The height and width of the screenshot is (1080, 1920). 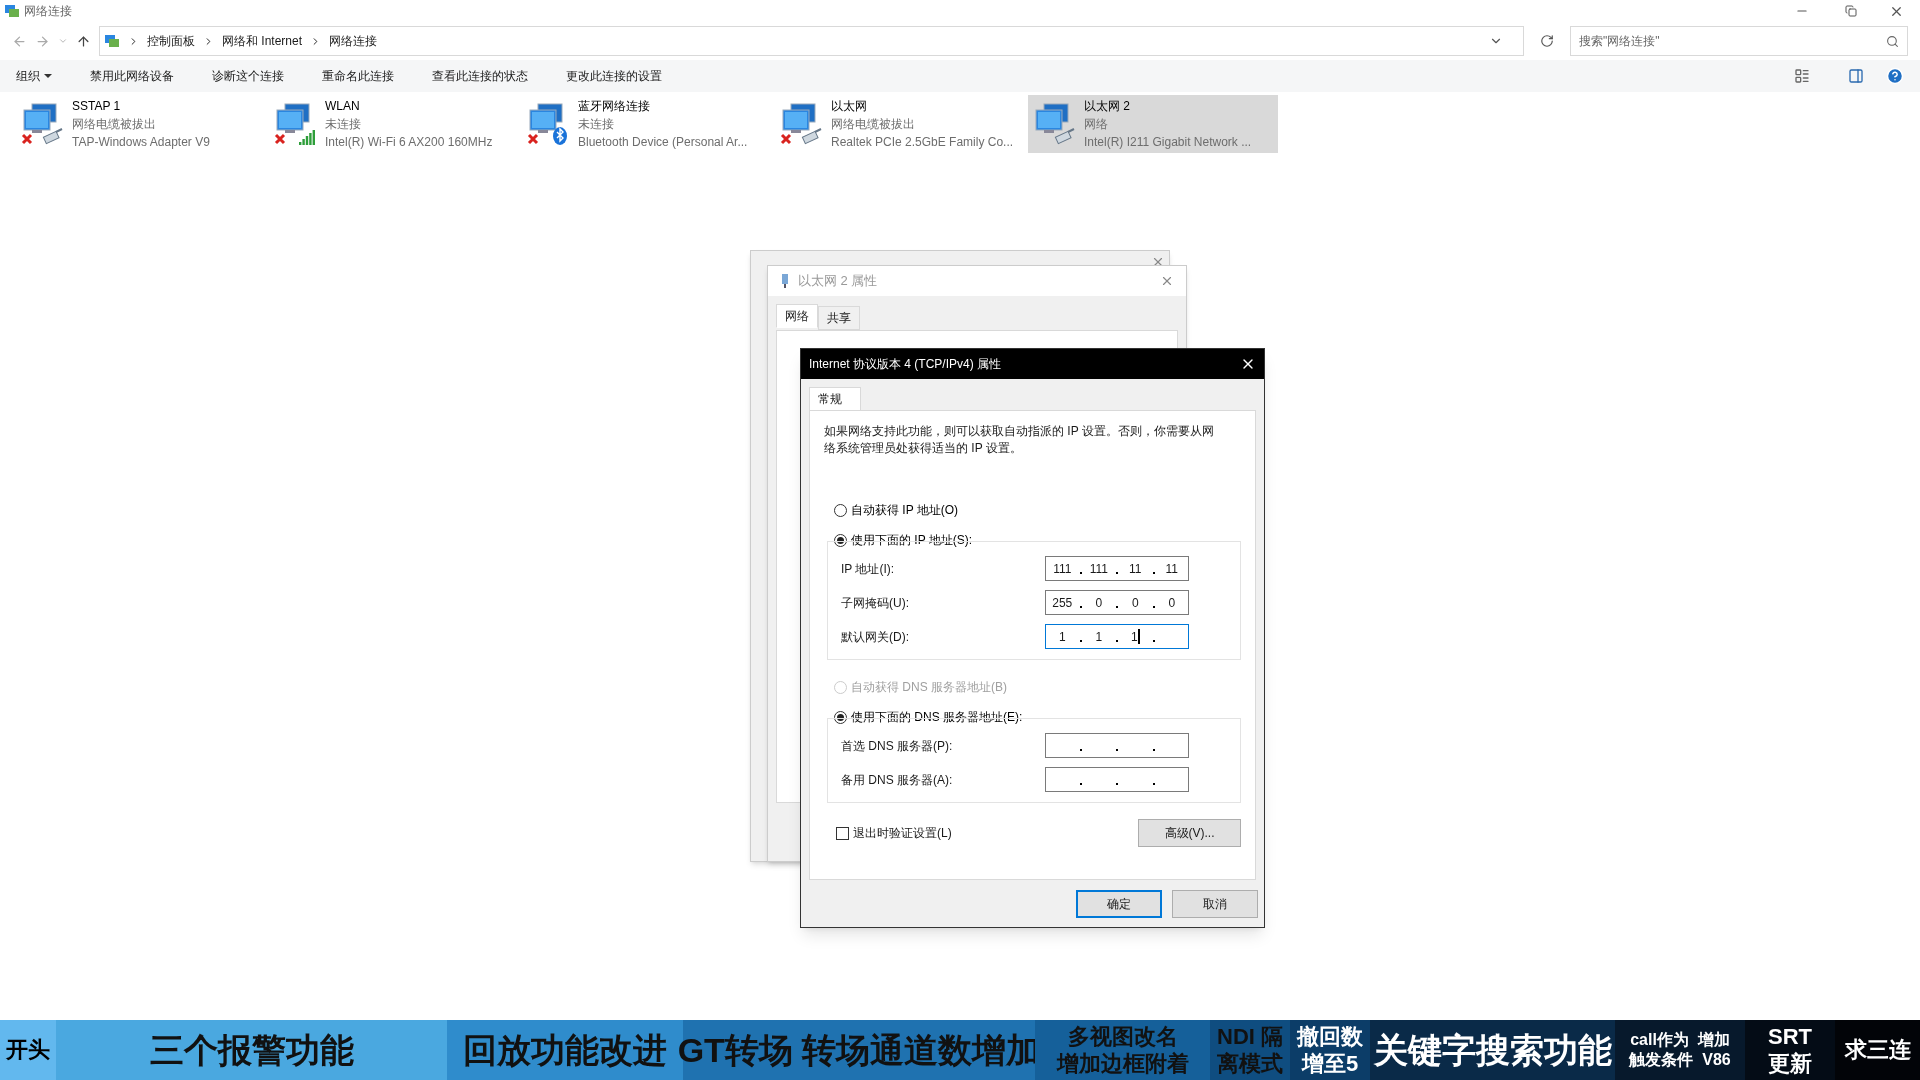 What do you see at coordinates (1117, 602) in the screenshot?
I see `ip-address-field: 255 0 0 0` at bounding box center [1117, 602].